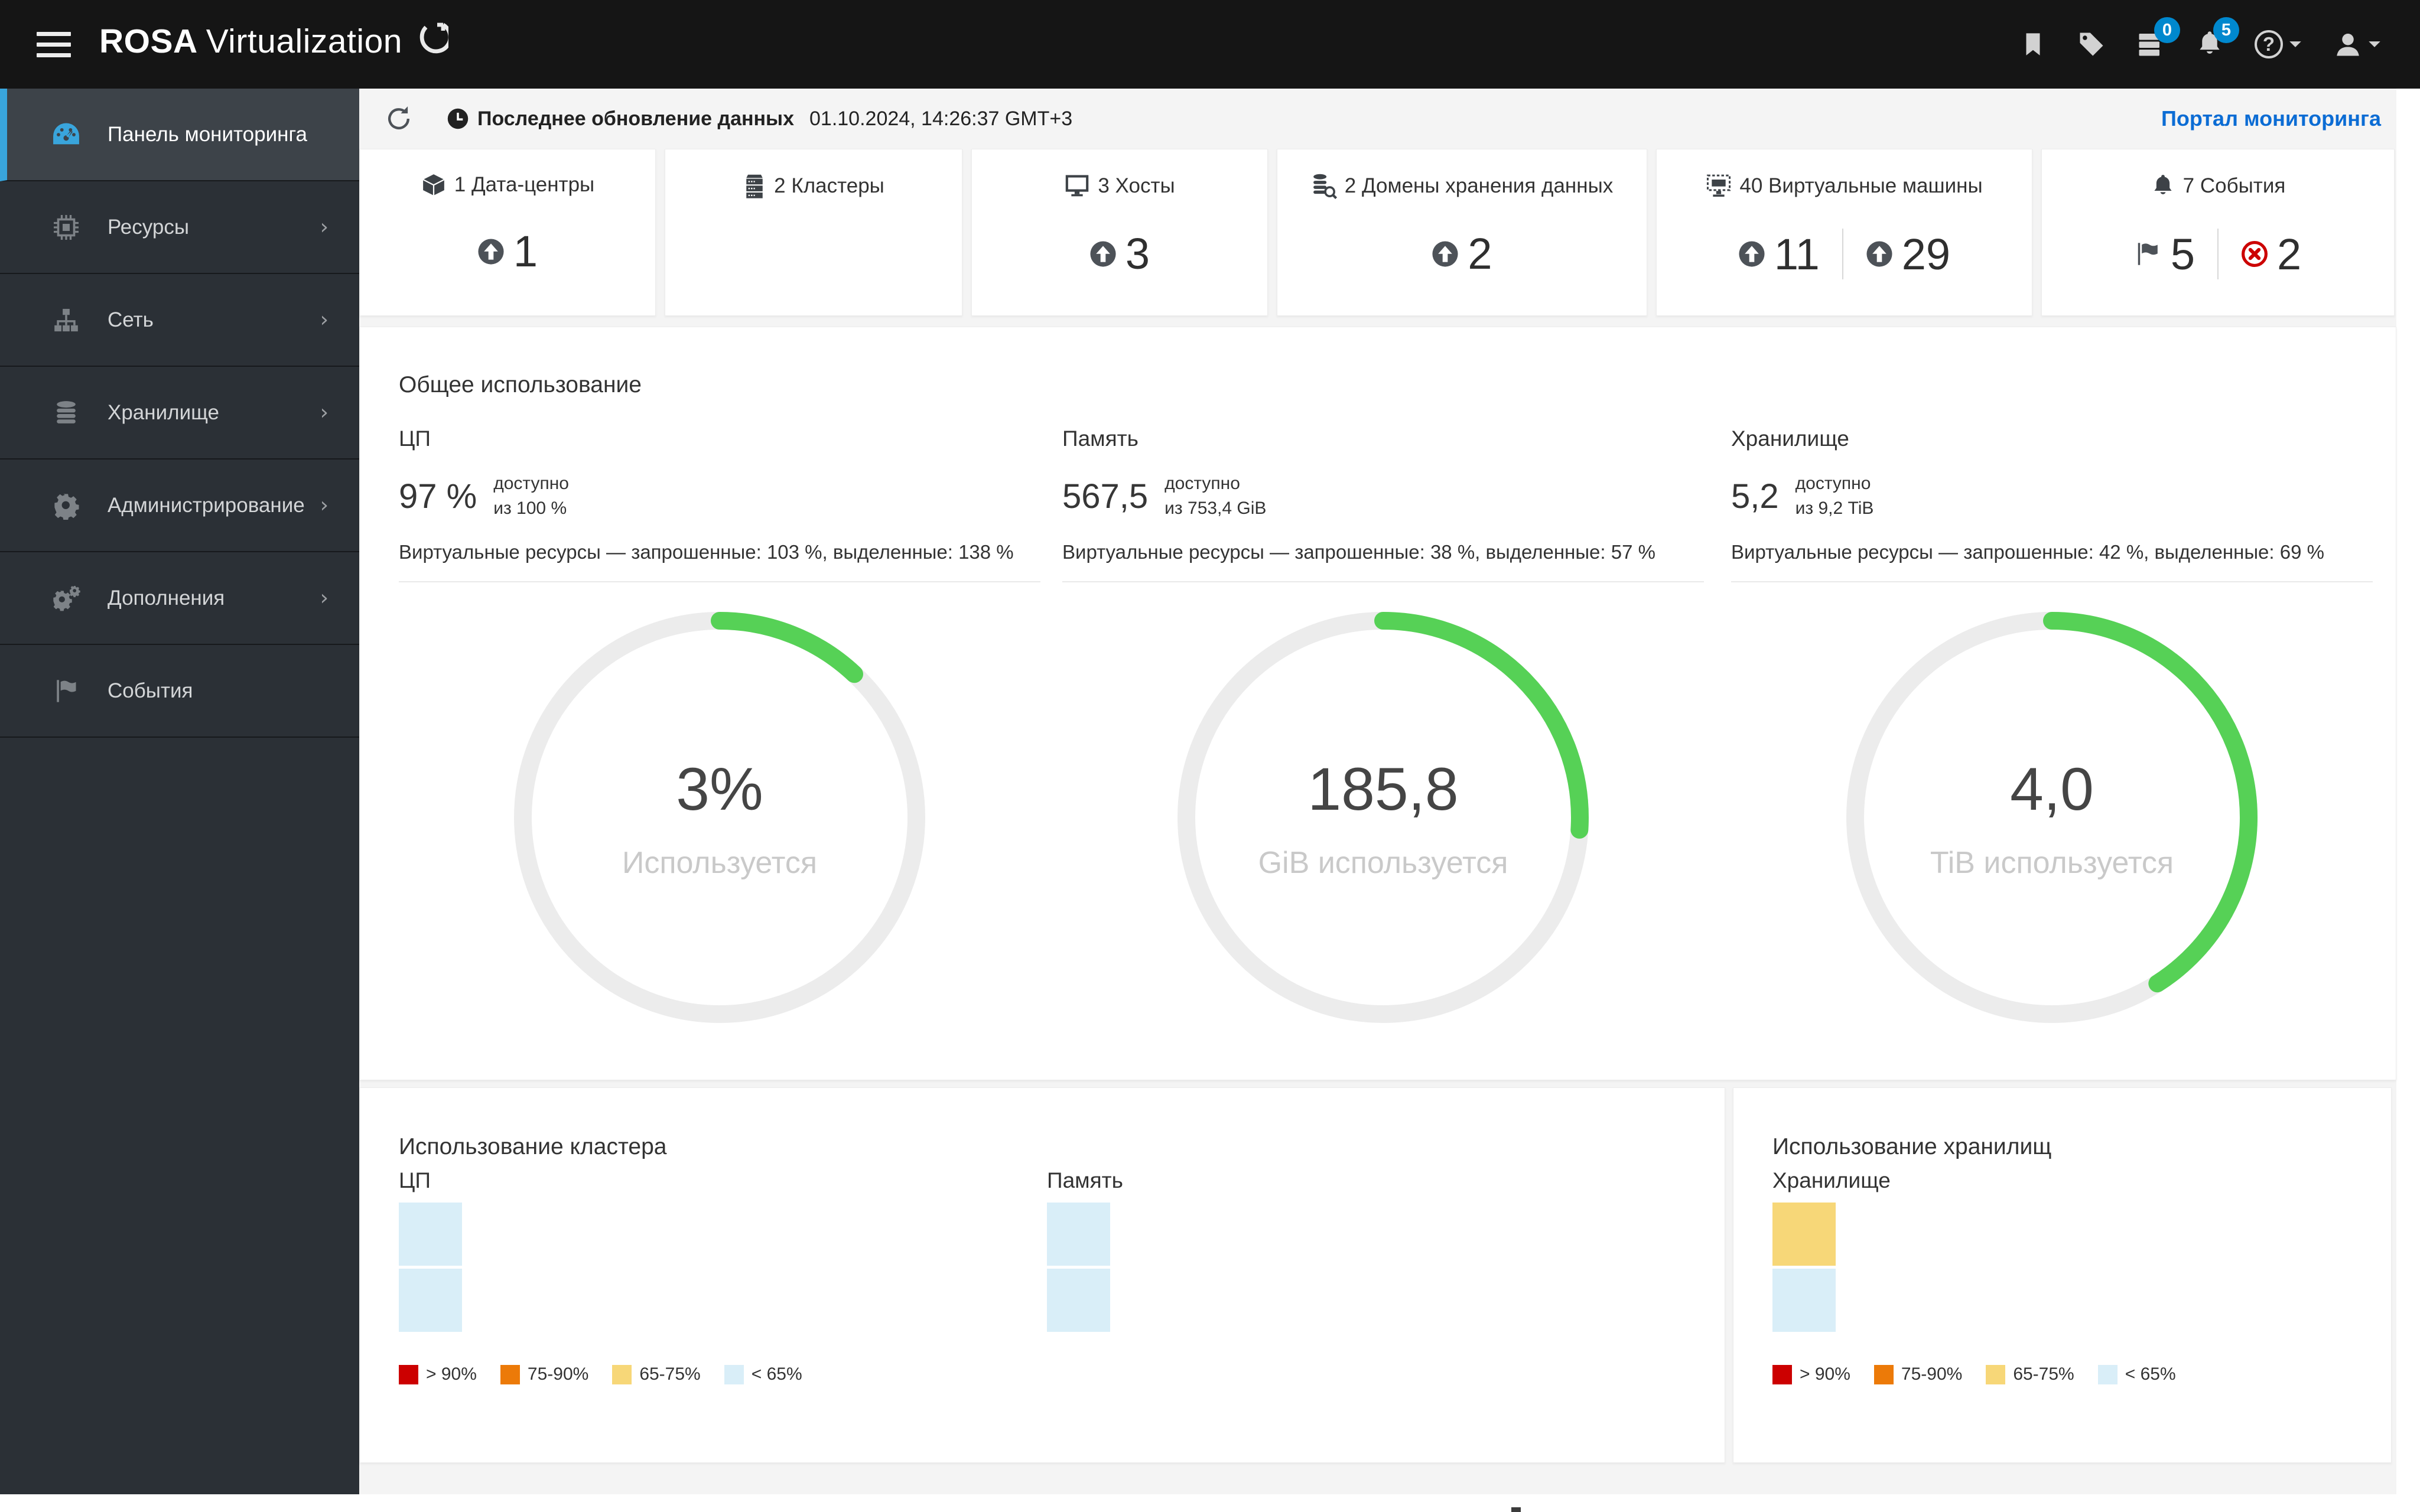  I want to click on cpu-donut-gauge: 3% Используется, so click(719, 817).